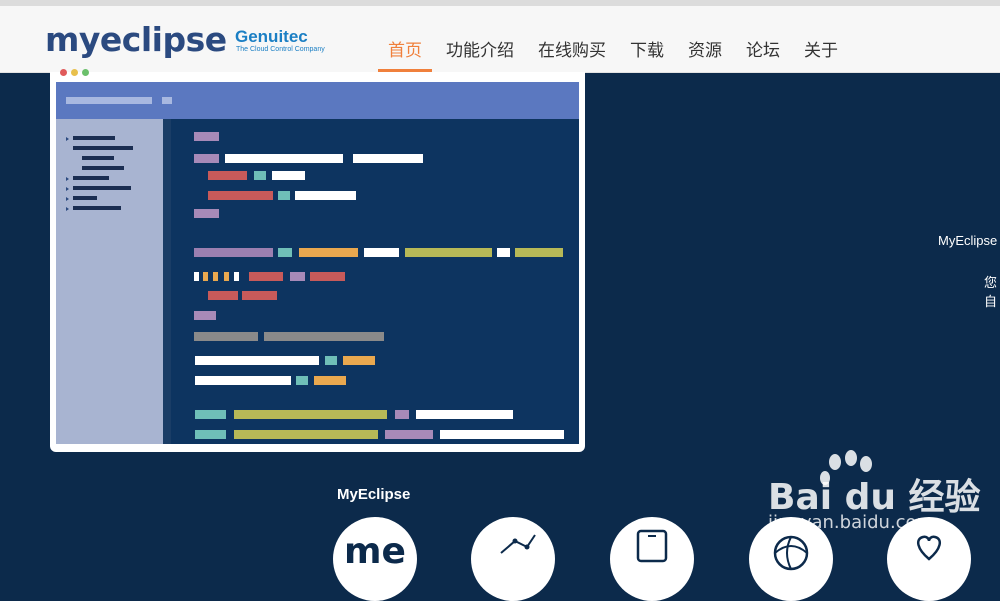 The width and height of the screenshot is (1000, 601). I want to click on maximize-dot-icon, so click(85, 72).